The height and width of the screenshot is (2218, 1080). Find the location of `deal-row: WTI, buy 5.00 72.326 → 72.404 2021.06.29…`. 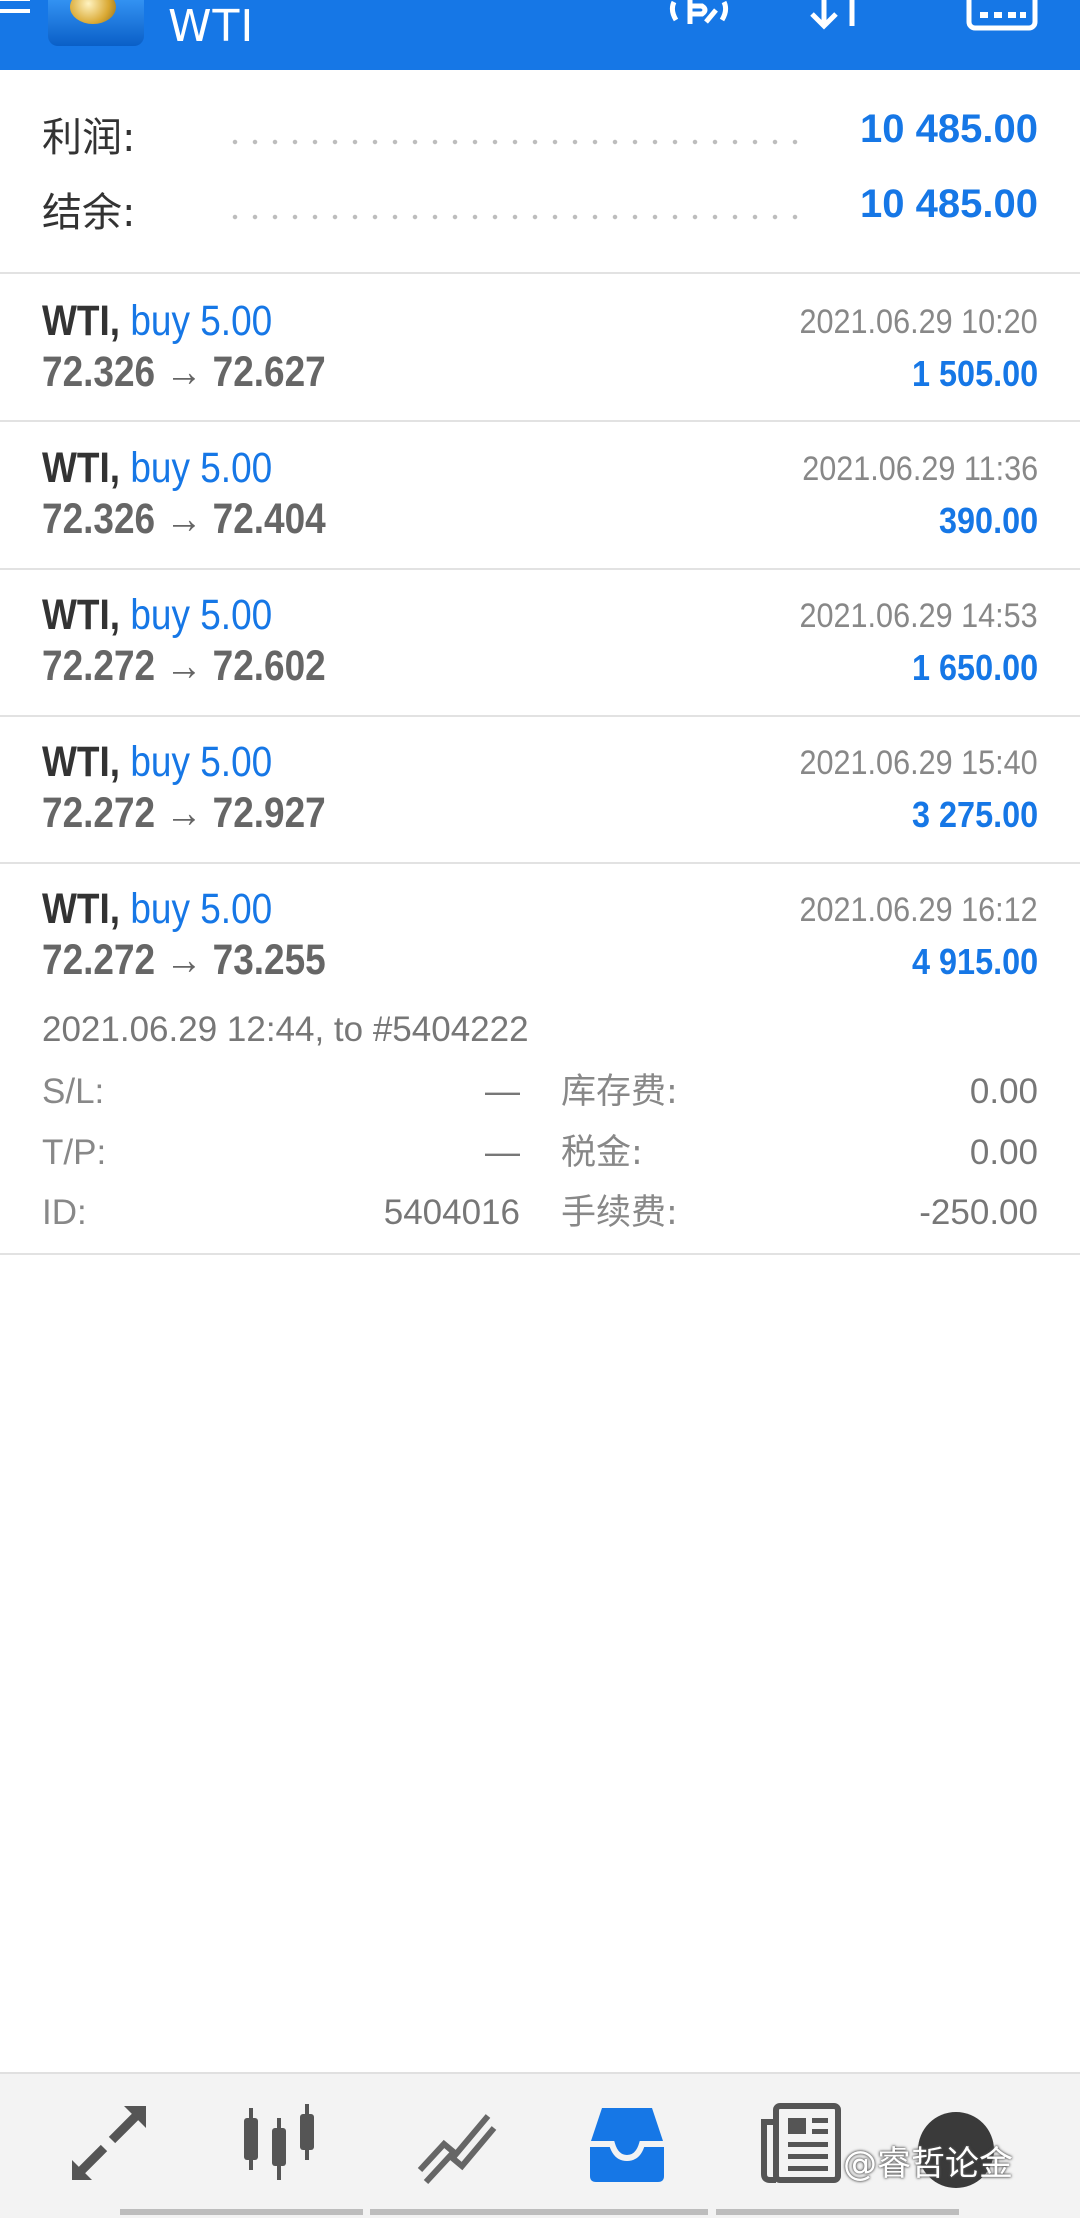

deal-row: WTI, buy 5.00 72.326 → 72.404 2021.06.29… is located at coordinates (540, 494).